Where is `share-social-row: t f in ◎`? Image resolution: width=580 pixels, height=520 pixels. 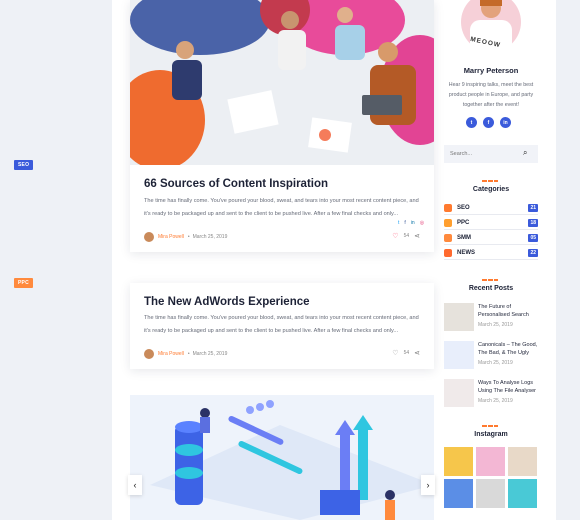
share-social-row: t f in ◎ is located at coordinates (411, 223).